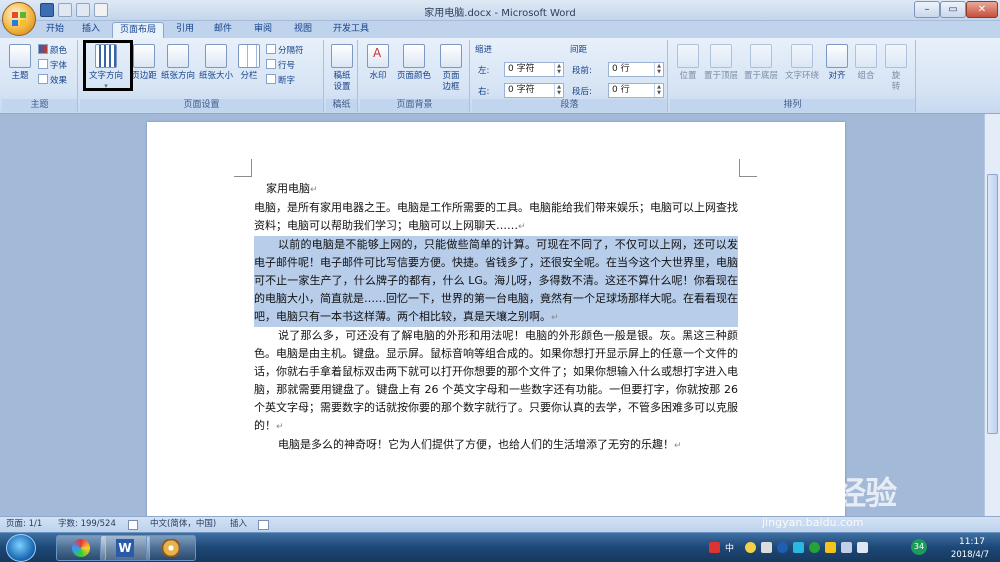 The image size is (1000, 562). What do you see at coordinates (714, 547) in the screenshot?
I see `tray-ime-icon` at bounding box center [714, 547].